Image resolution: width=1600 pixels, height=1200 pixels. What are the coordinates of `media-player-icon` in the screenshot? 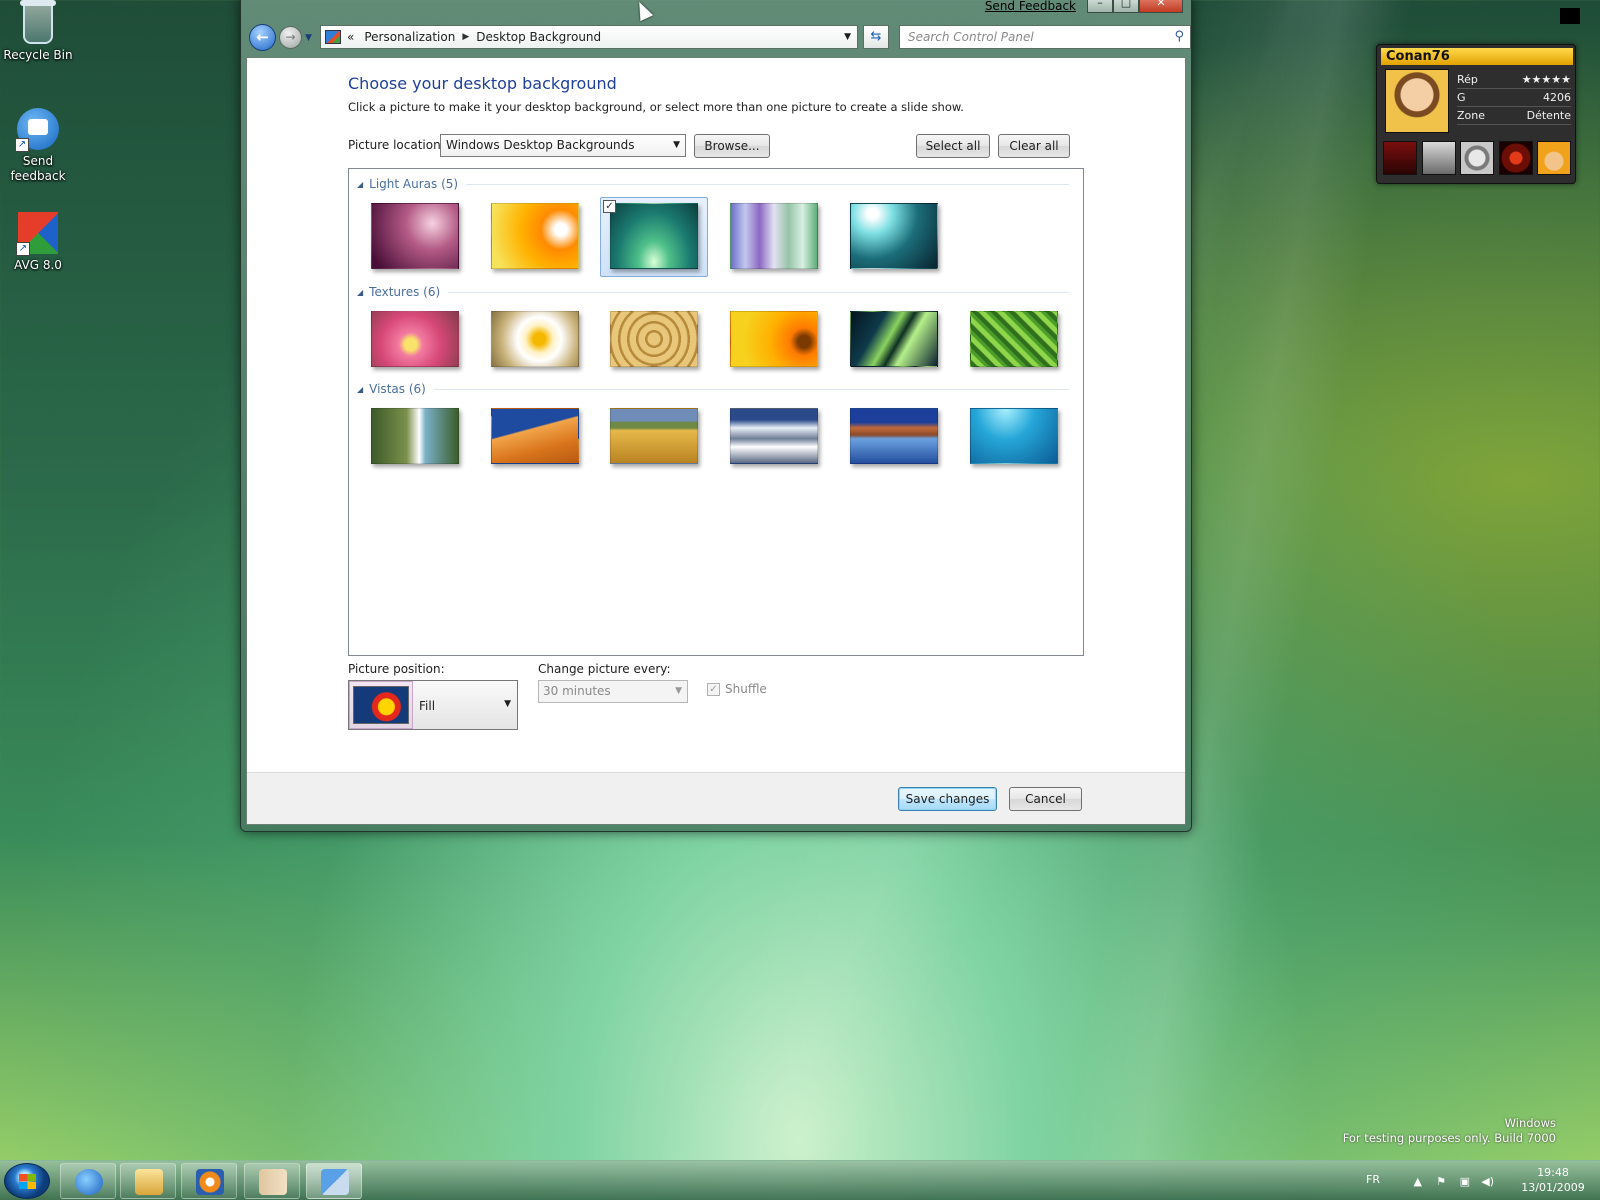 It's located at (210, 1182).